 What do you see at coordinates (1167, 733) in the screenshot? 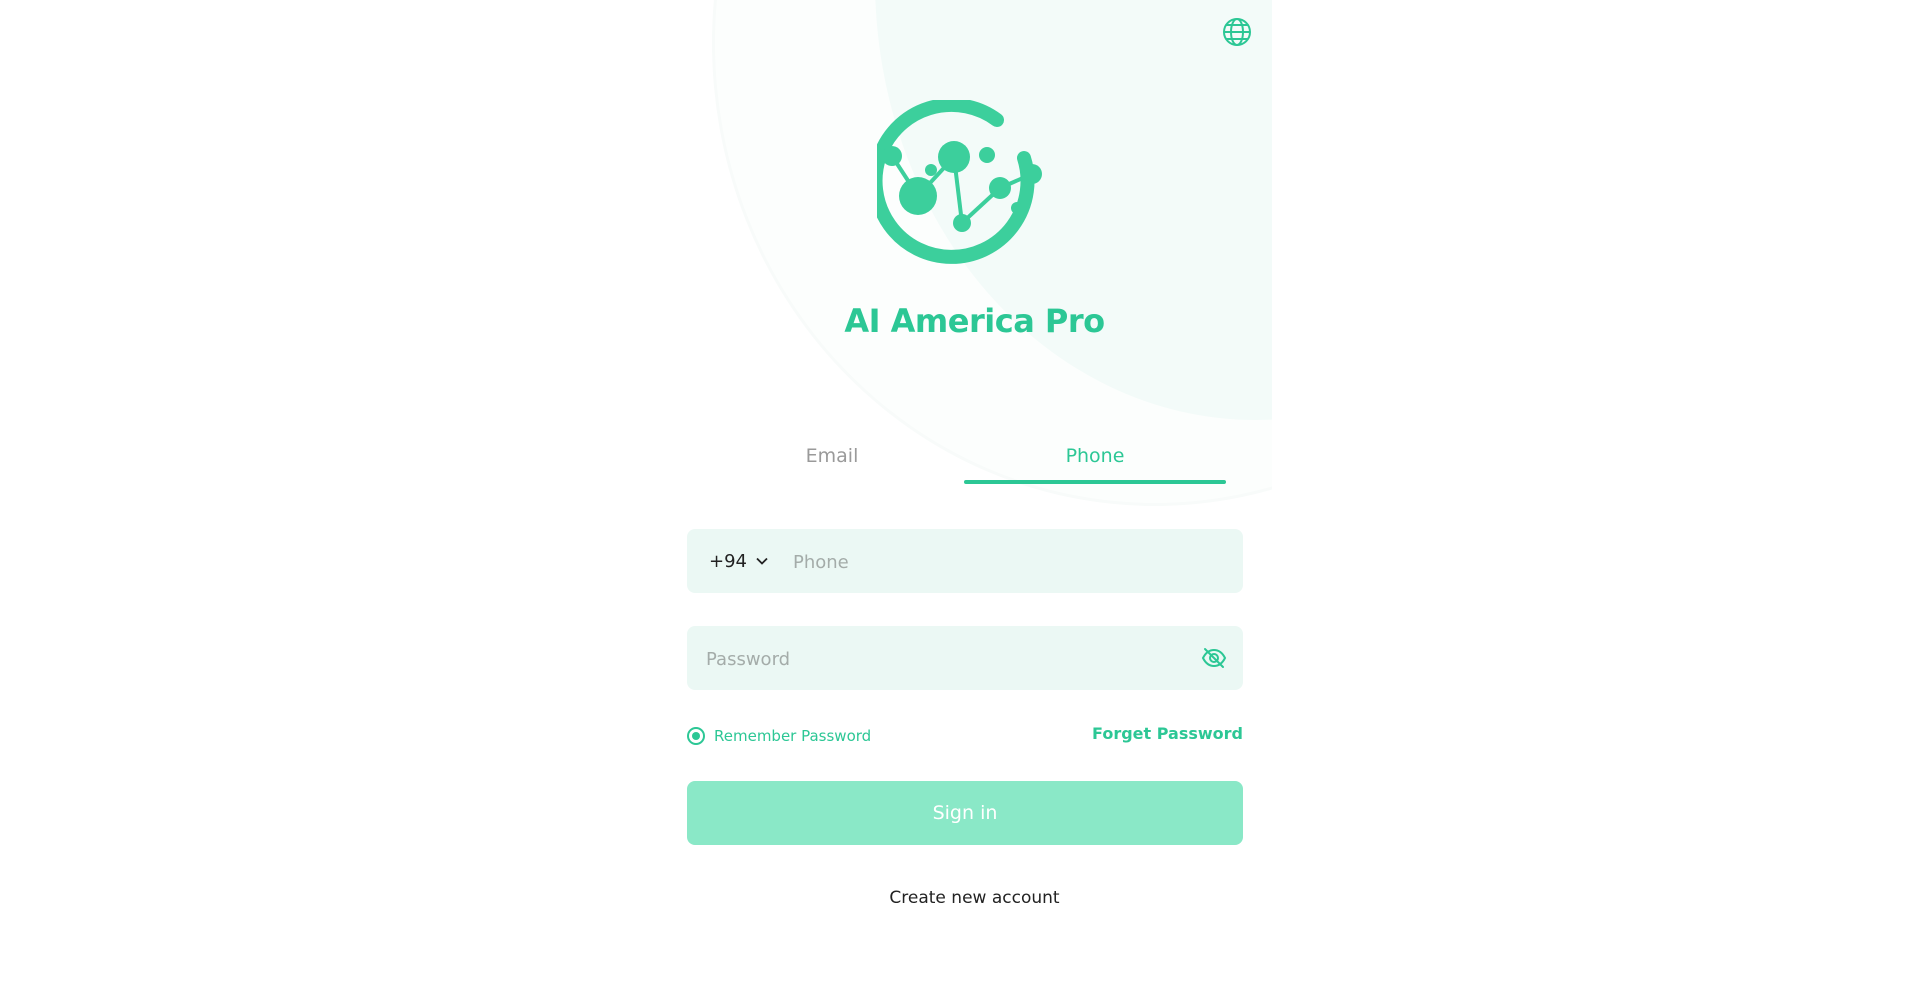
I see `forget-password-link: Forget Password` at bounding box center [1167, 733].